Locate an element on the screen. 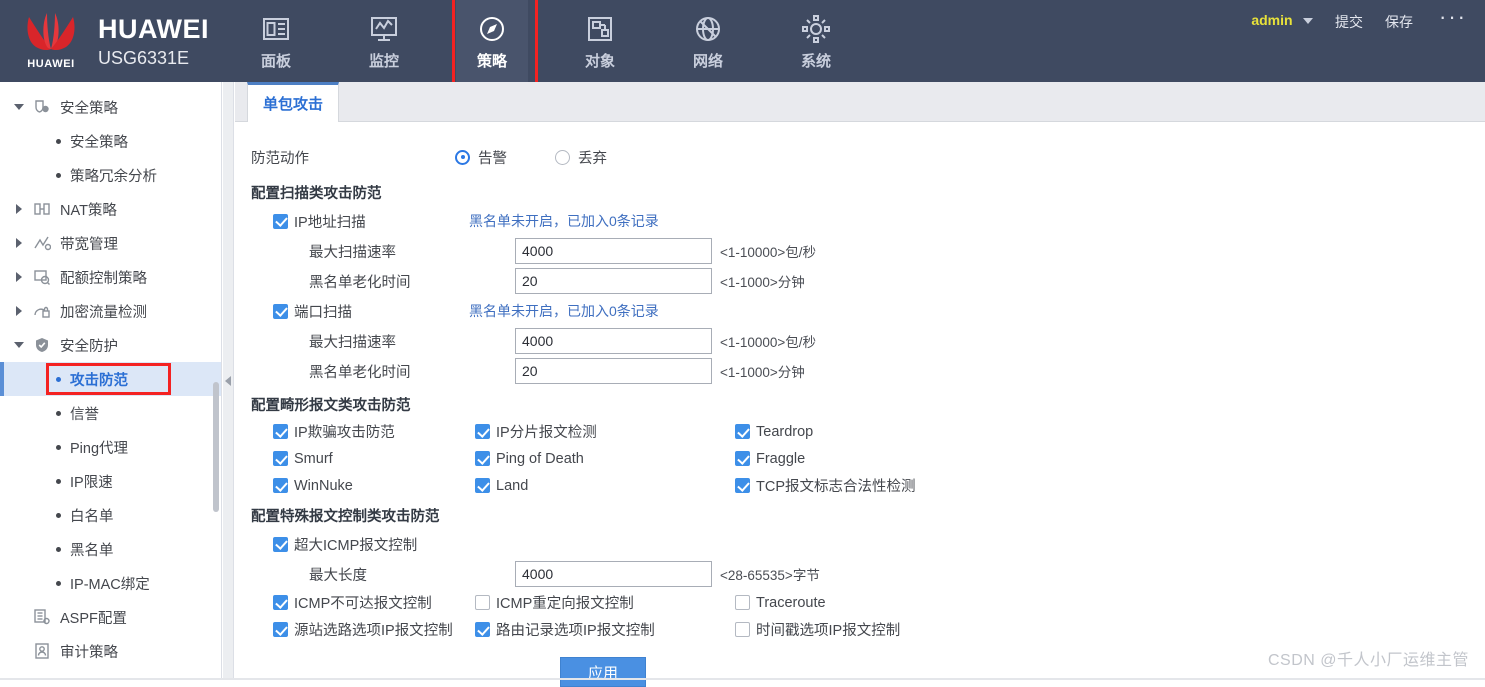 The width and height of the screenshot is (1485, 687). sidebar-item-0: 安全策略 is located at coordinates (110, 107).